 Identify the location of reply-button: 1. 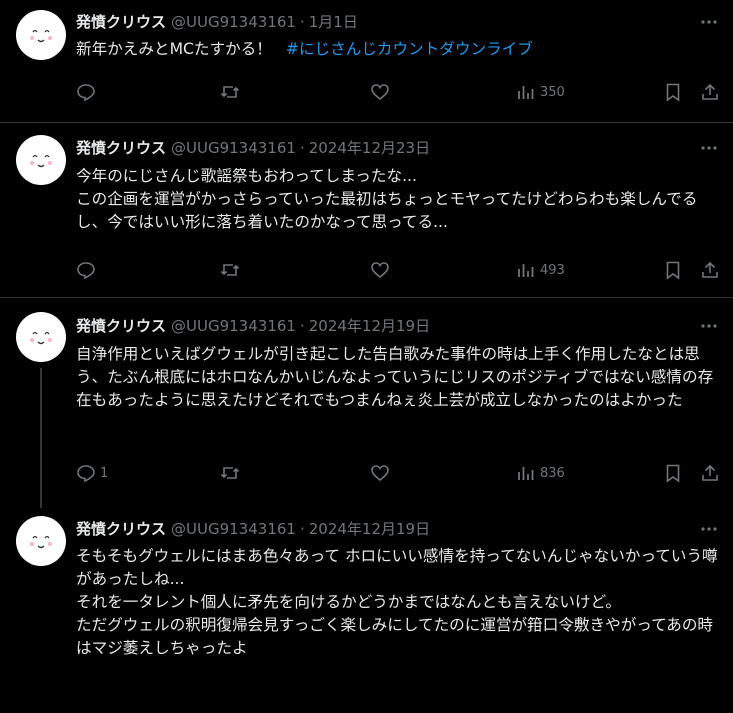
(92, 473).